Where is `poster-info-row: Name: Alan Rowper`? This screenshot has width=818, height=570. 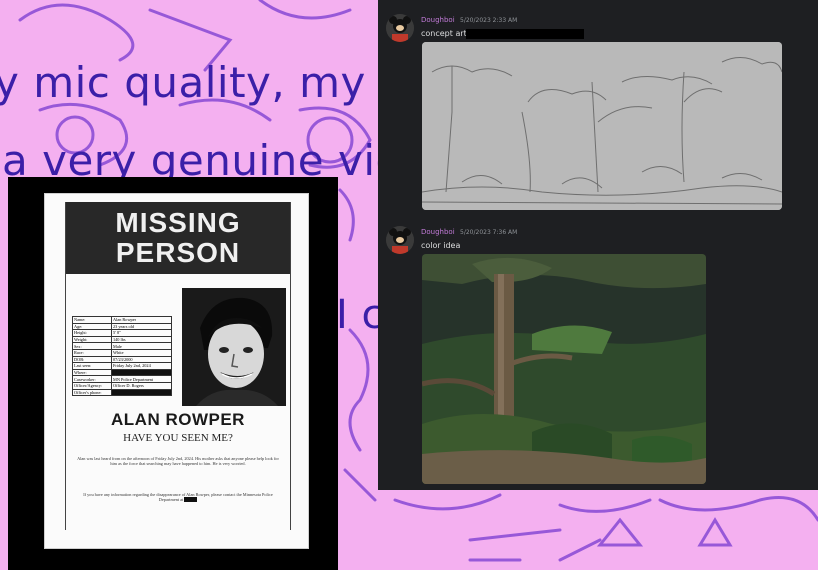 poster-info-row: Name: Alan Rowper is located at coordinates (122, 320).